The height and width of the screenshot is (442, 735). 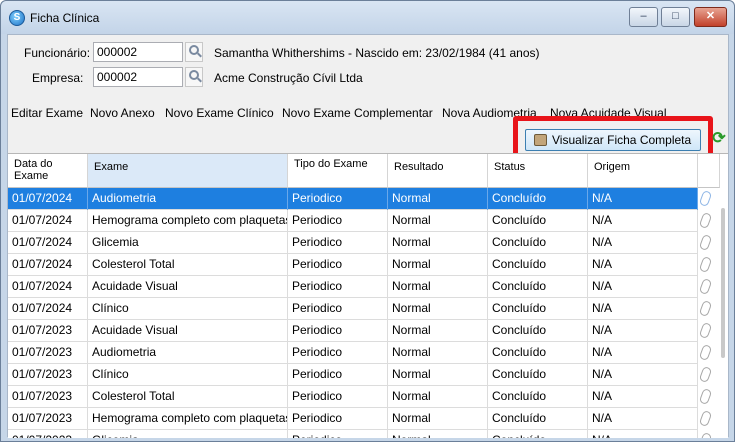 I want to click on funcionario-code-input: 000002, so click(x=138, y=52).